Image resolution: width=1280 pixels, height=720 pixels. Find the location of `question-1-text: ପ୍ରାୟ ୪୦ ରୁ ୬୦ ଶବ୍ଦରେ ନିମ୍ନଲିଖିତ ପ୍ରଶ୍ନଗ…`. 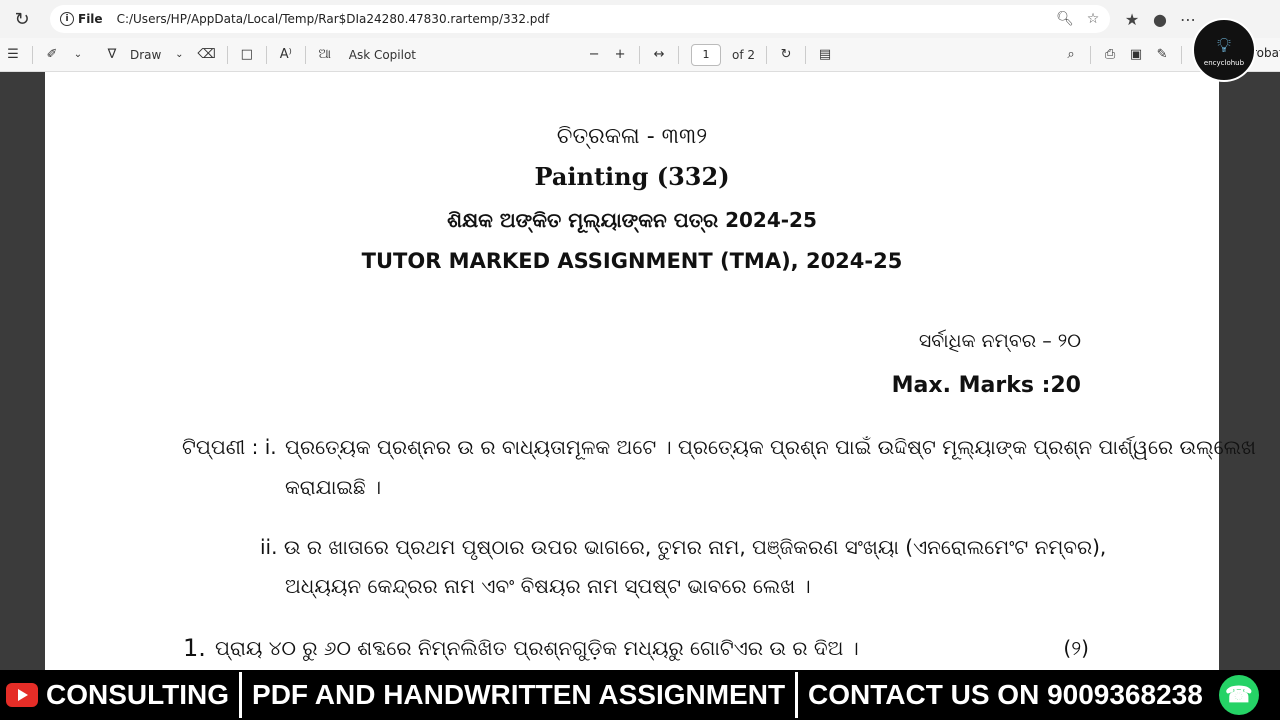

question-1-text: ପ୍ରାୟ ୪୦ ରୁ ୬୦ ଶବ୍ଦରେ ନିମ୍ନଲିଖିତ ପ୍ରଶ୍ନଗ… is located at coordinates (537, 648).